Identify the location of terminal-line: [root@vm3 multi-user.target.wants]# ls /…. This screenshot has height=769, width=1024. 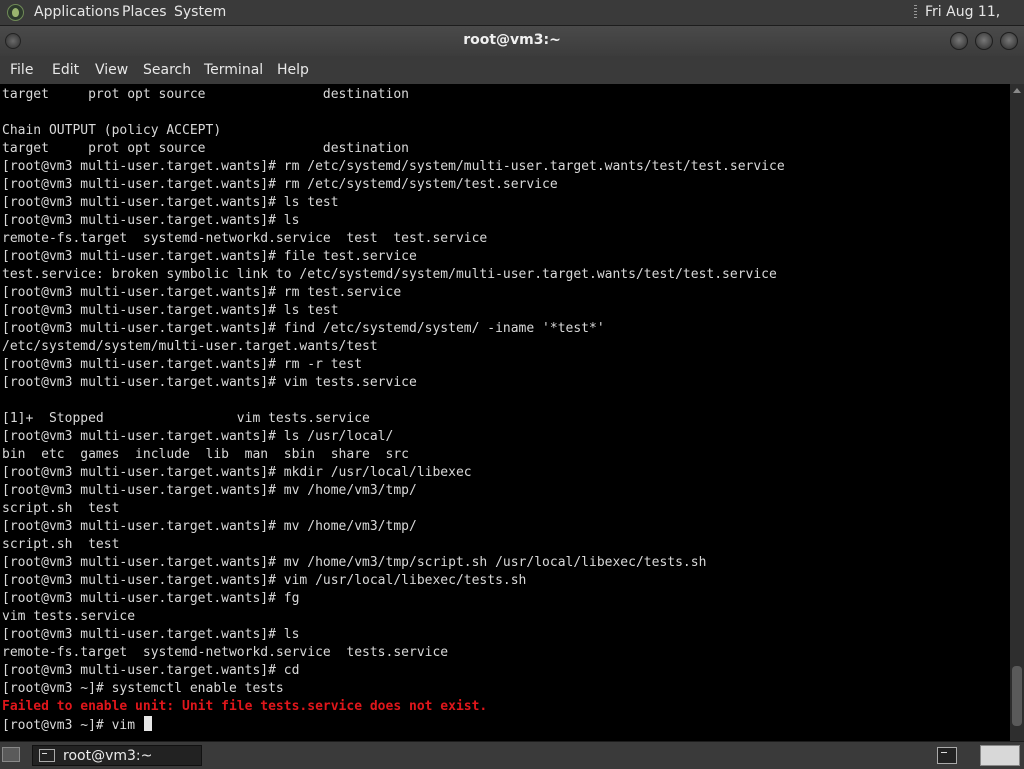
(198, 436).